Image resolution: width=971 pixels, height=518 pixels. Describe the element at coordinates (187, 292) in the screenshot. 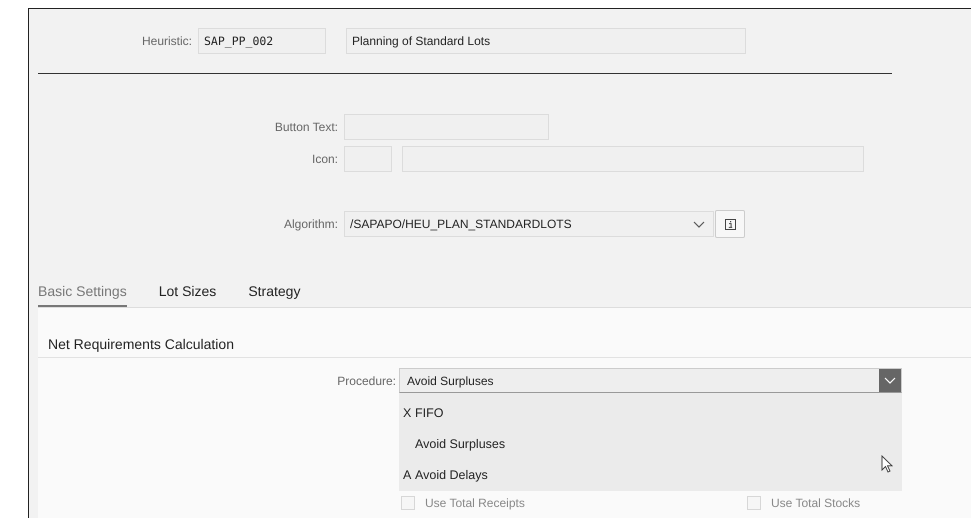

I see `tab: Lot Sizes` at that location.